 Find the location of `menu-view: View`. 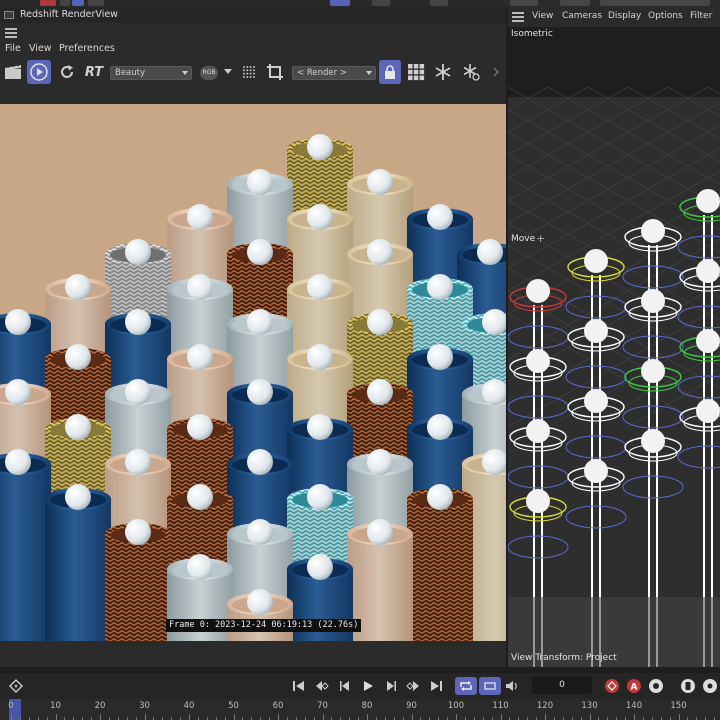

menu-view: View is located at coordinates (40, 48).